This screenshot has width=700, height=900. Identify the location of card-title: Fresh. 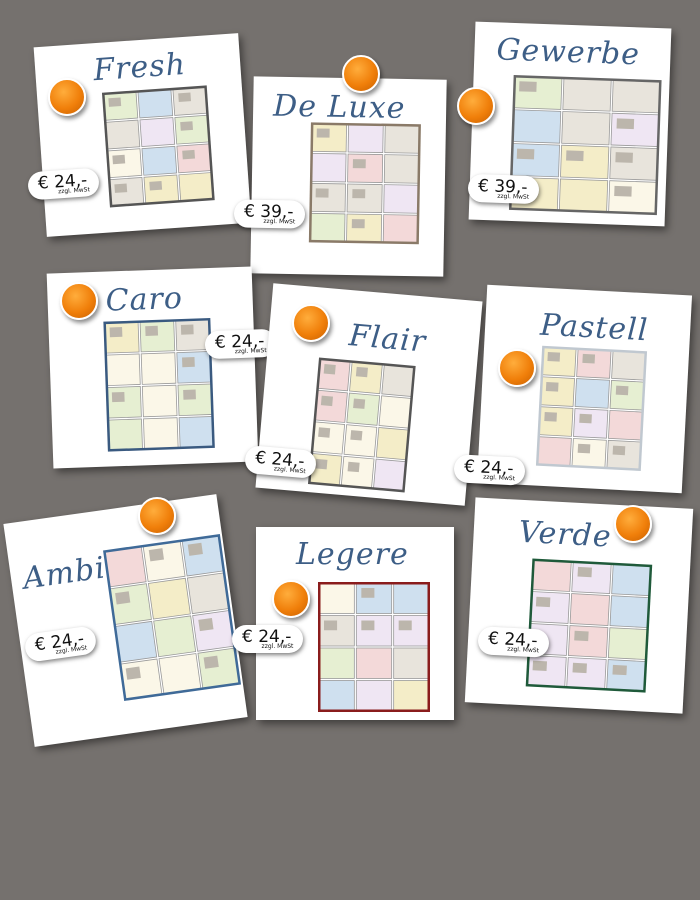
(140, 67).